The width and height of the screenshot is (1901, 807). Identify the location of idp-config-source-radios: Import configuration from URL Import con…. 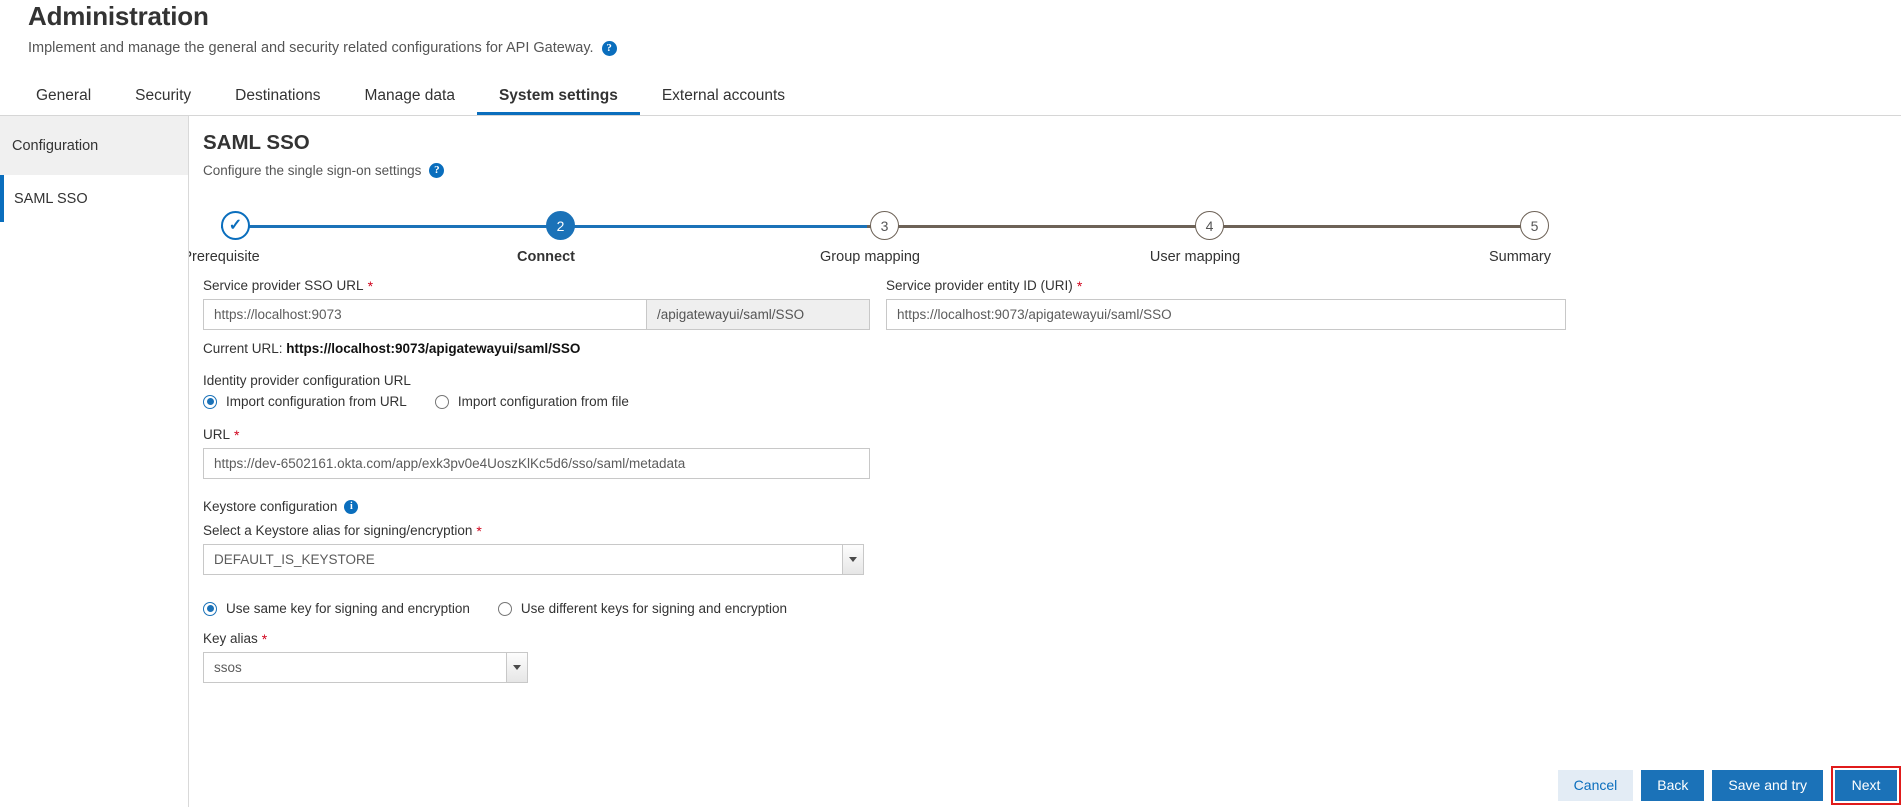
(1052, 401).